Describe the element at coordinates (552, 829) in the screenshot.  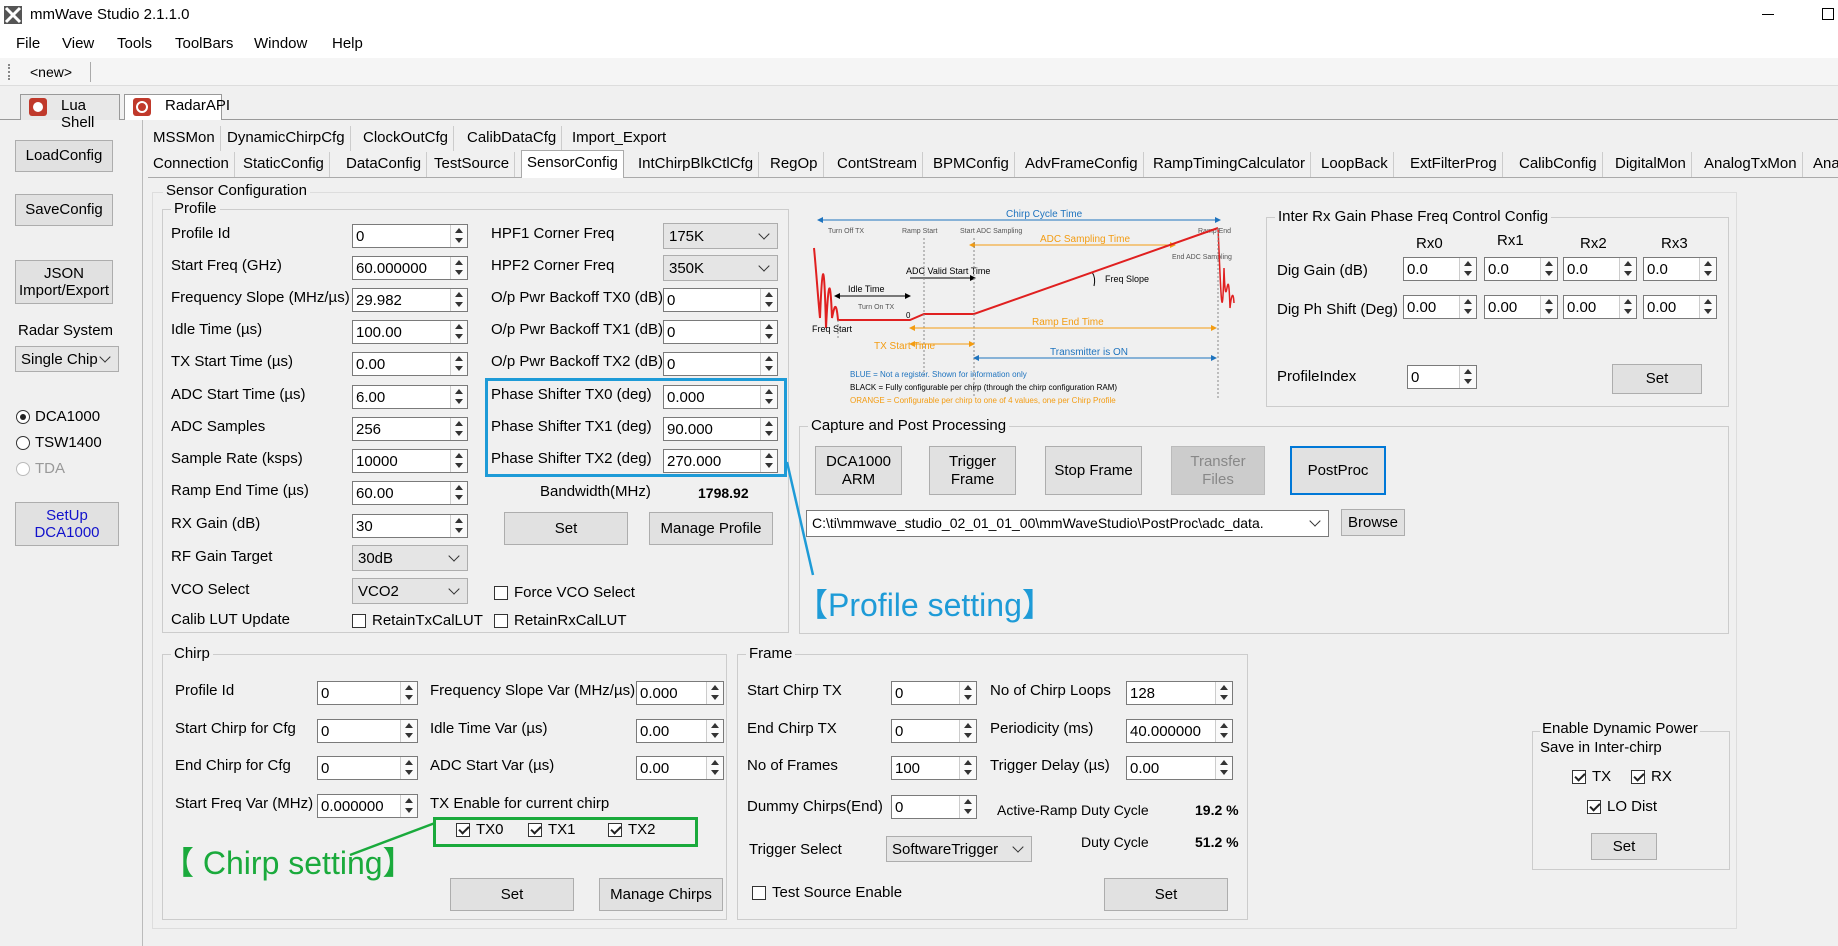
I see `tx1-checkbox: TX1` at that location.